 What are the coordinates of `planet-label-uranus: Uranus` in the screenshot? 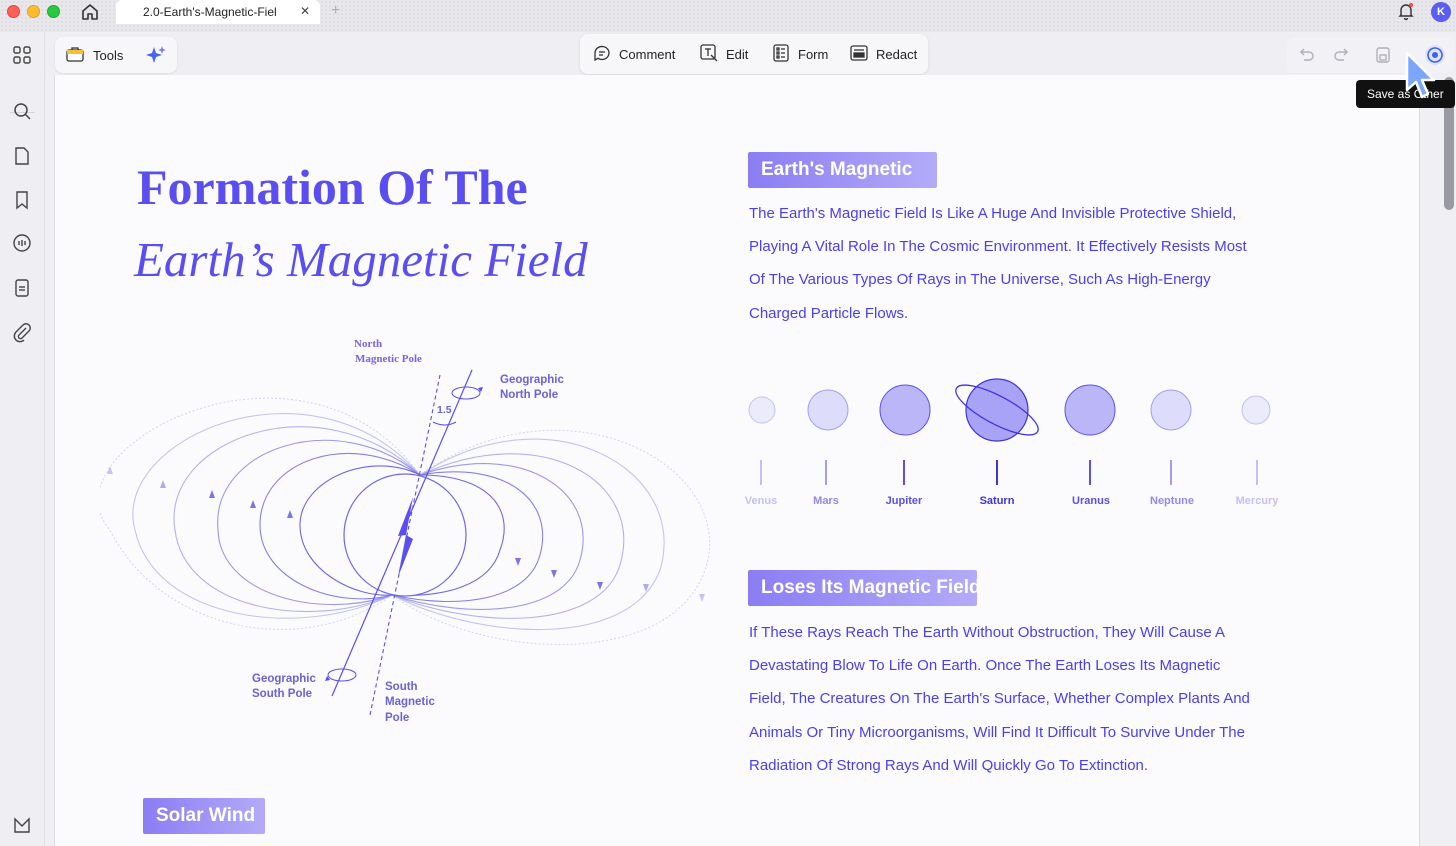 It's located at (1091, 501).